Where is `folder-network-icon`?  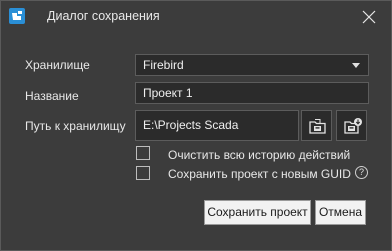 folder-network-icon is located at coordinates (353, 126).